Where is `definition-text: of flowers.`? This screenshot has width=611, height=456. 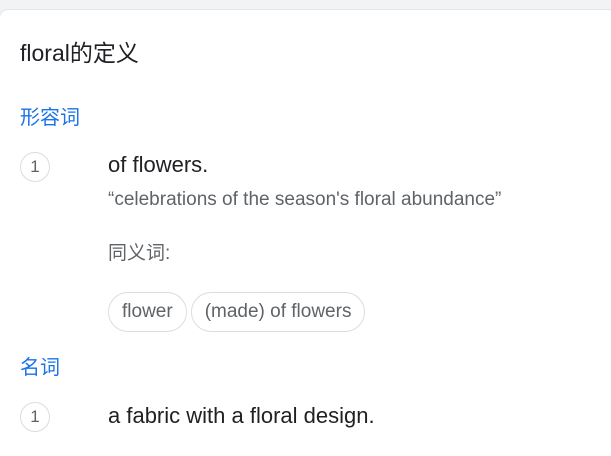 definition-text: of flowers. is located at coordinates (158, 164).